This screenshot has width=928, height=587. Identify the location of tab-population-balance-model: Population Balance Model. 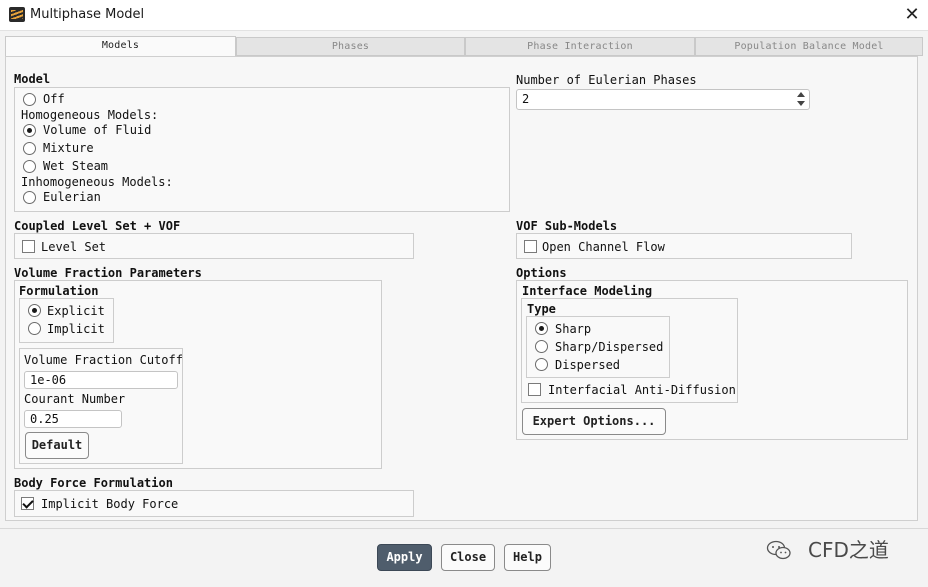
(809, 46).